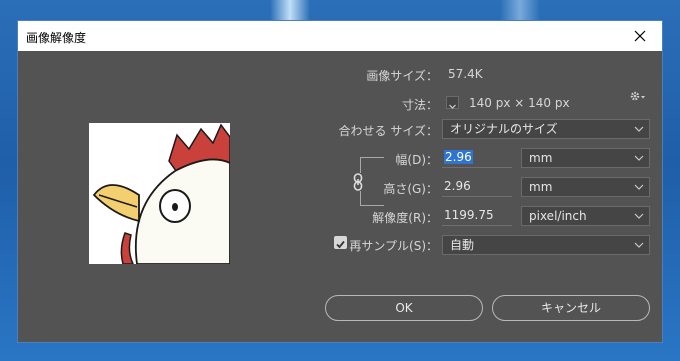  I want to click on resolution-value: 1199.75, so click(469, 215).